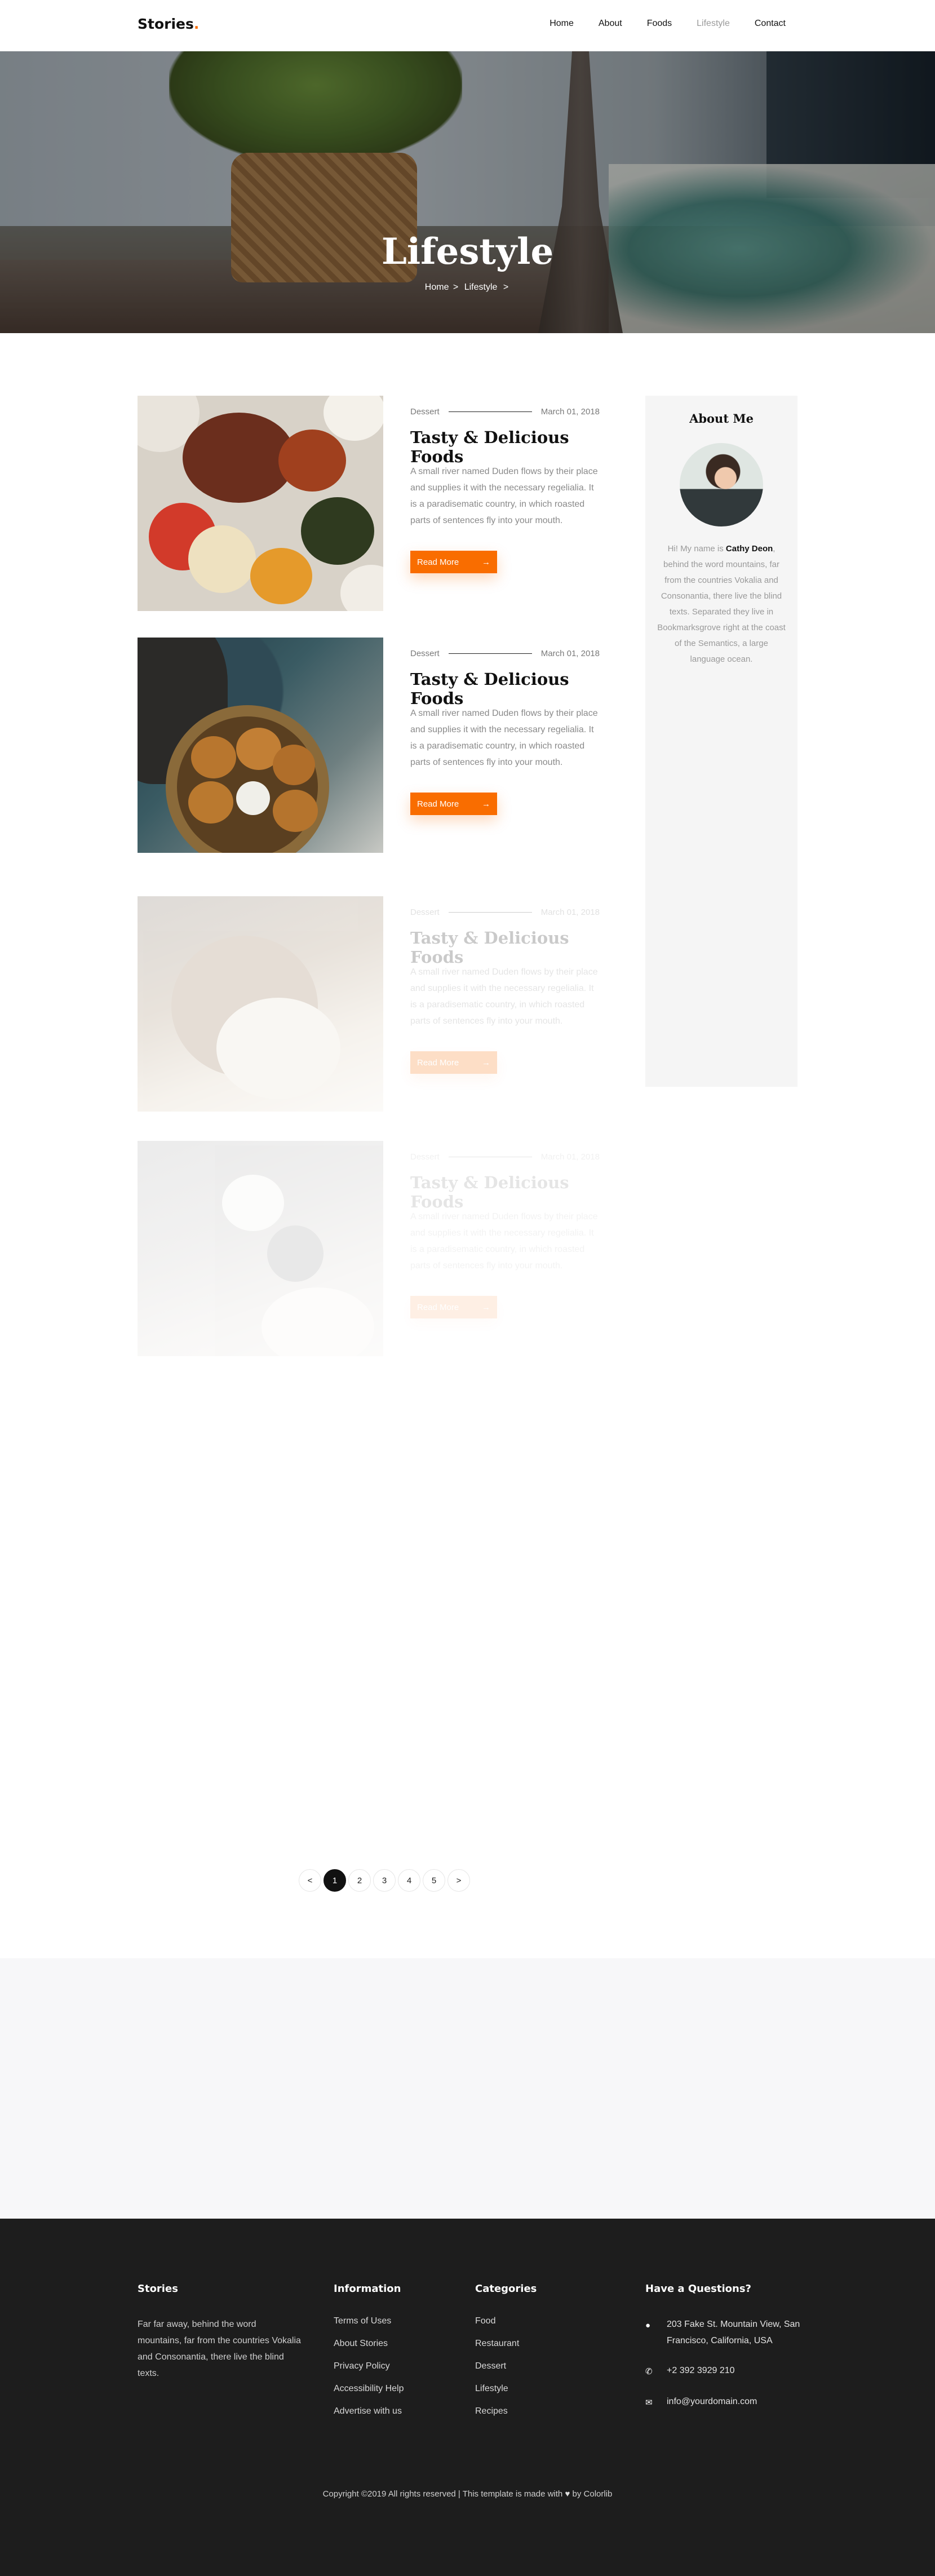 The image size is (935, 2576). Describe the element at coordinates (169, 24) in the screenshot. I see `brand-logo: Stories.` at that location.